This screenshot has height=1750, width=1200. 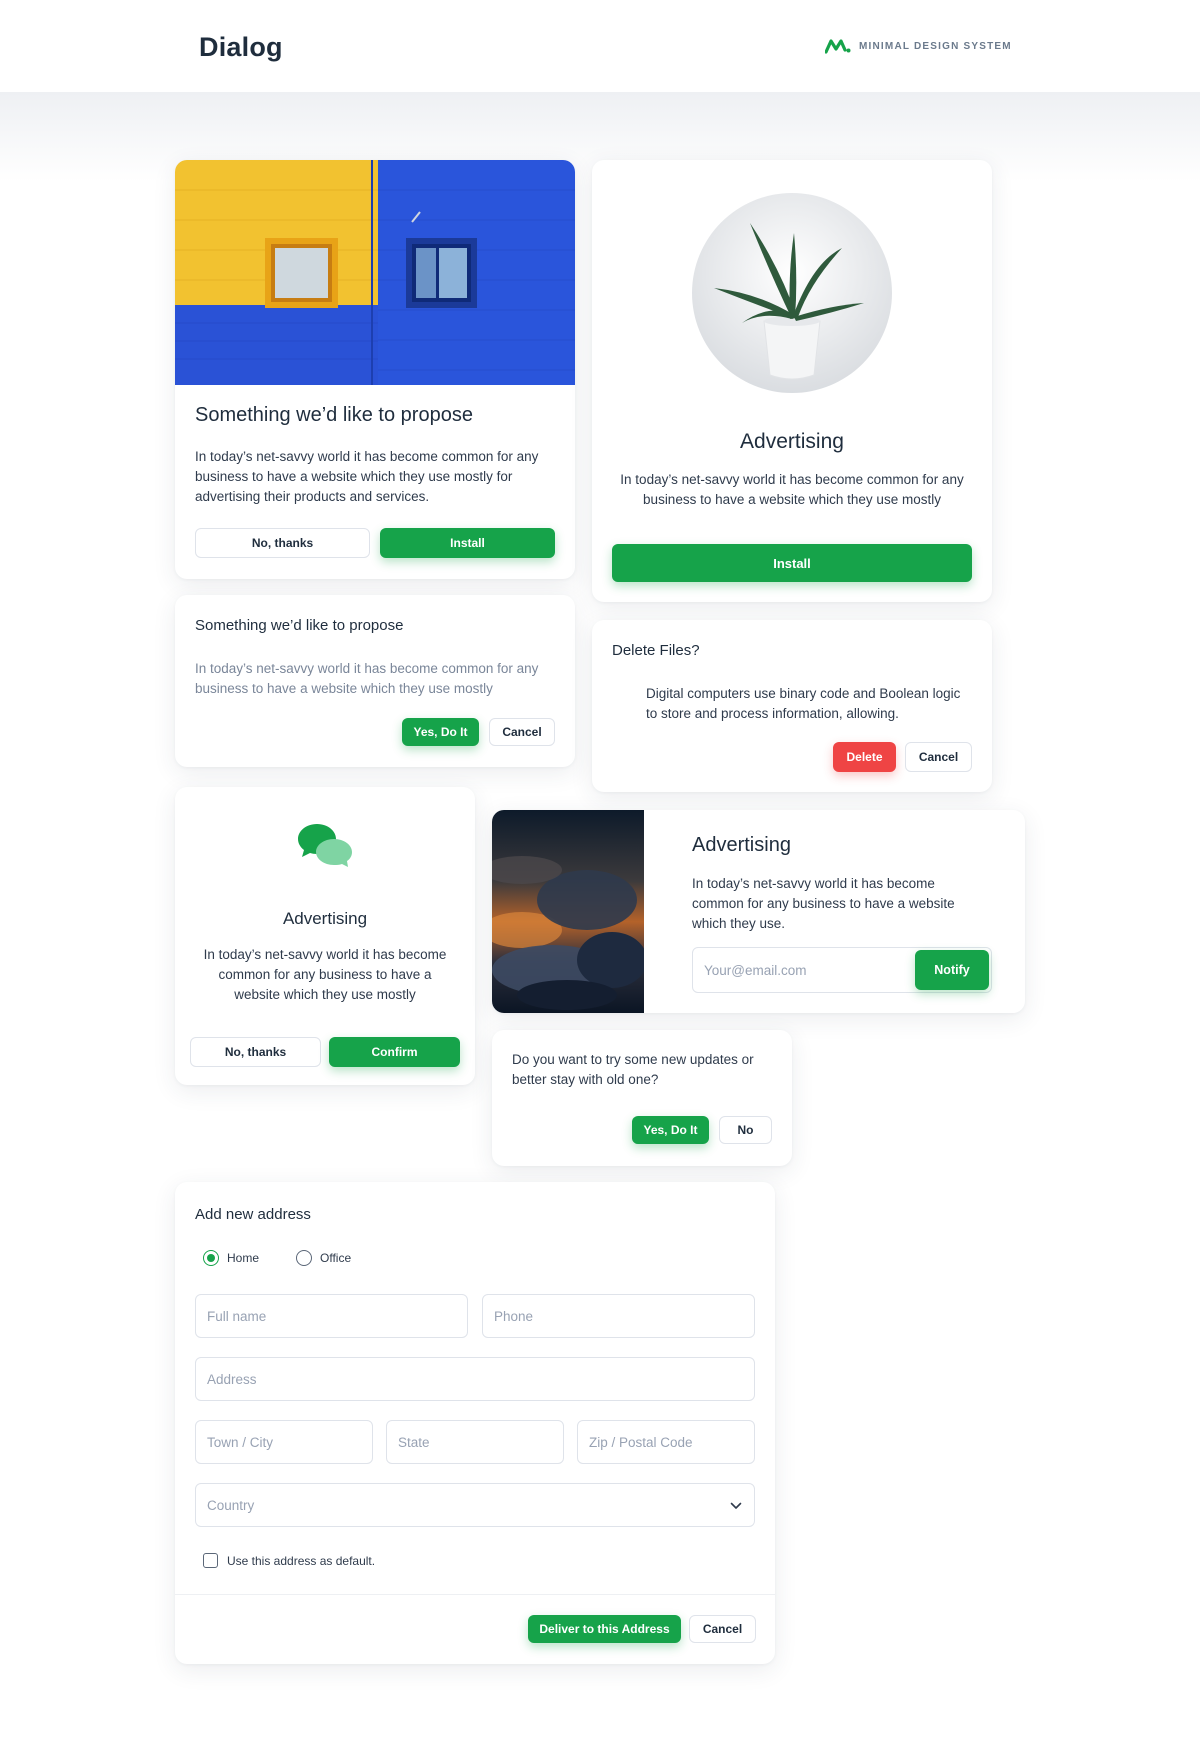 I want to click on sky-clouds-image, so click(x=568, y=911).